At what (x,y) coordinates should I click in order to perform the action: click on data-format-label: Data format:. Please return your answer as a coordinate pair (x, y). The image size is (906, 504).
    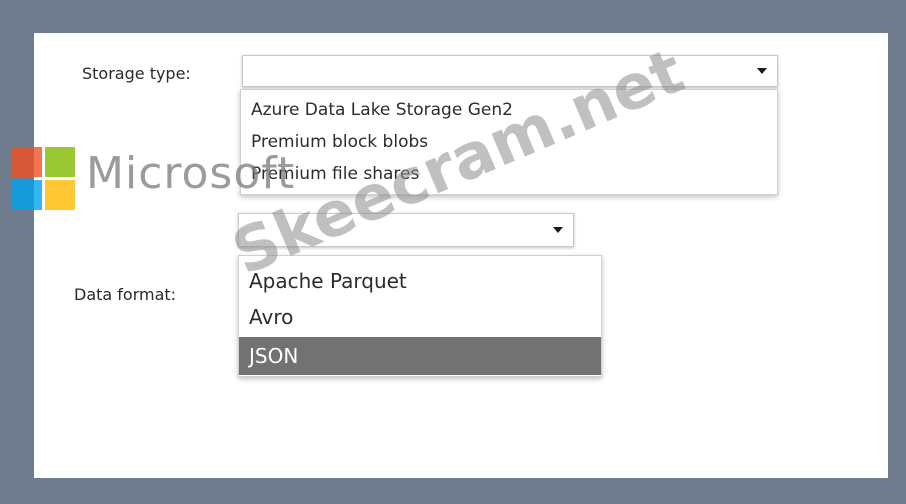
    Looking at the image, I should click on (125, 294).